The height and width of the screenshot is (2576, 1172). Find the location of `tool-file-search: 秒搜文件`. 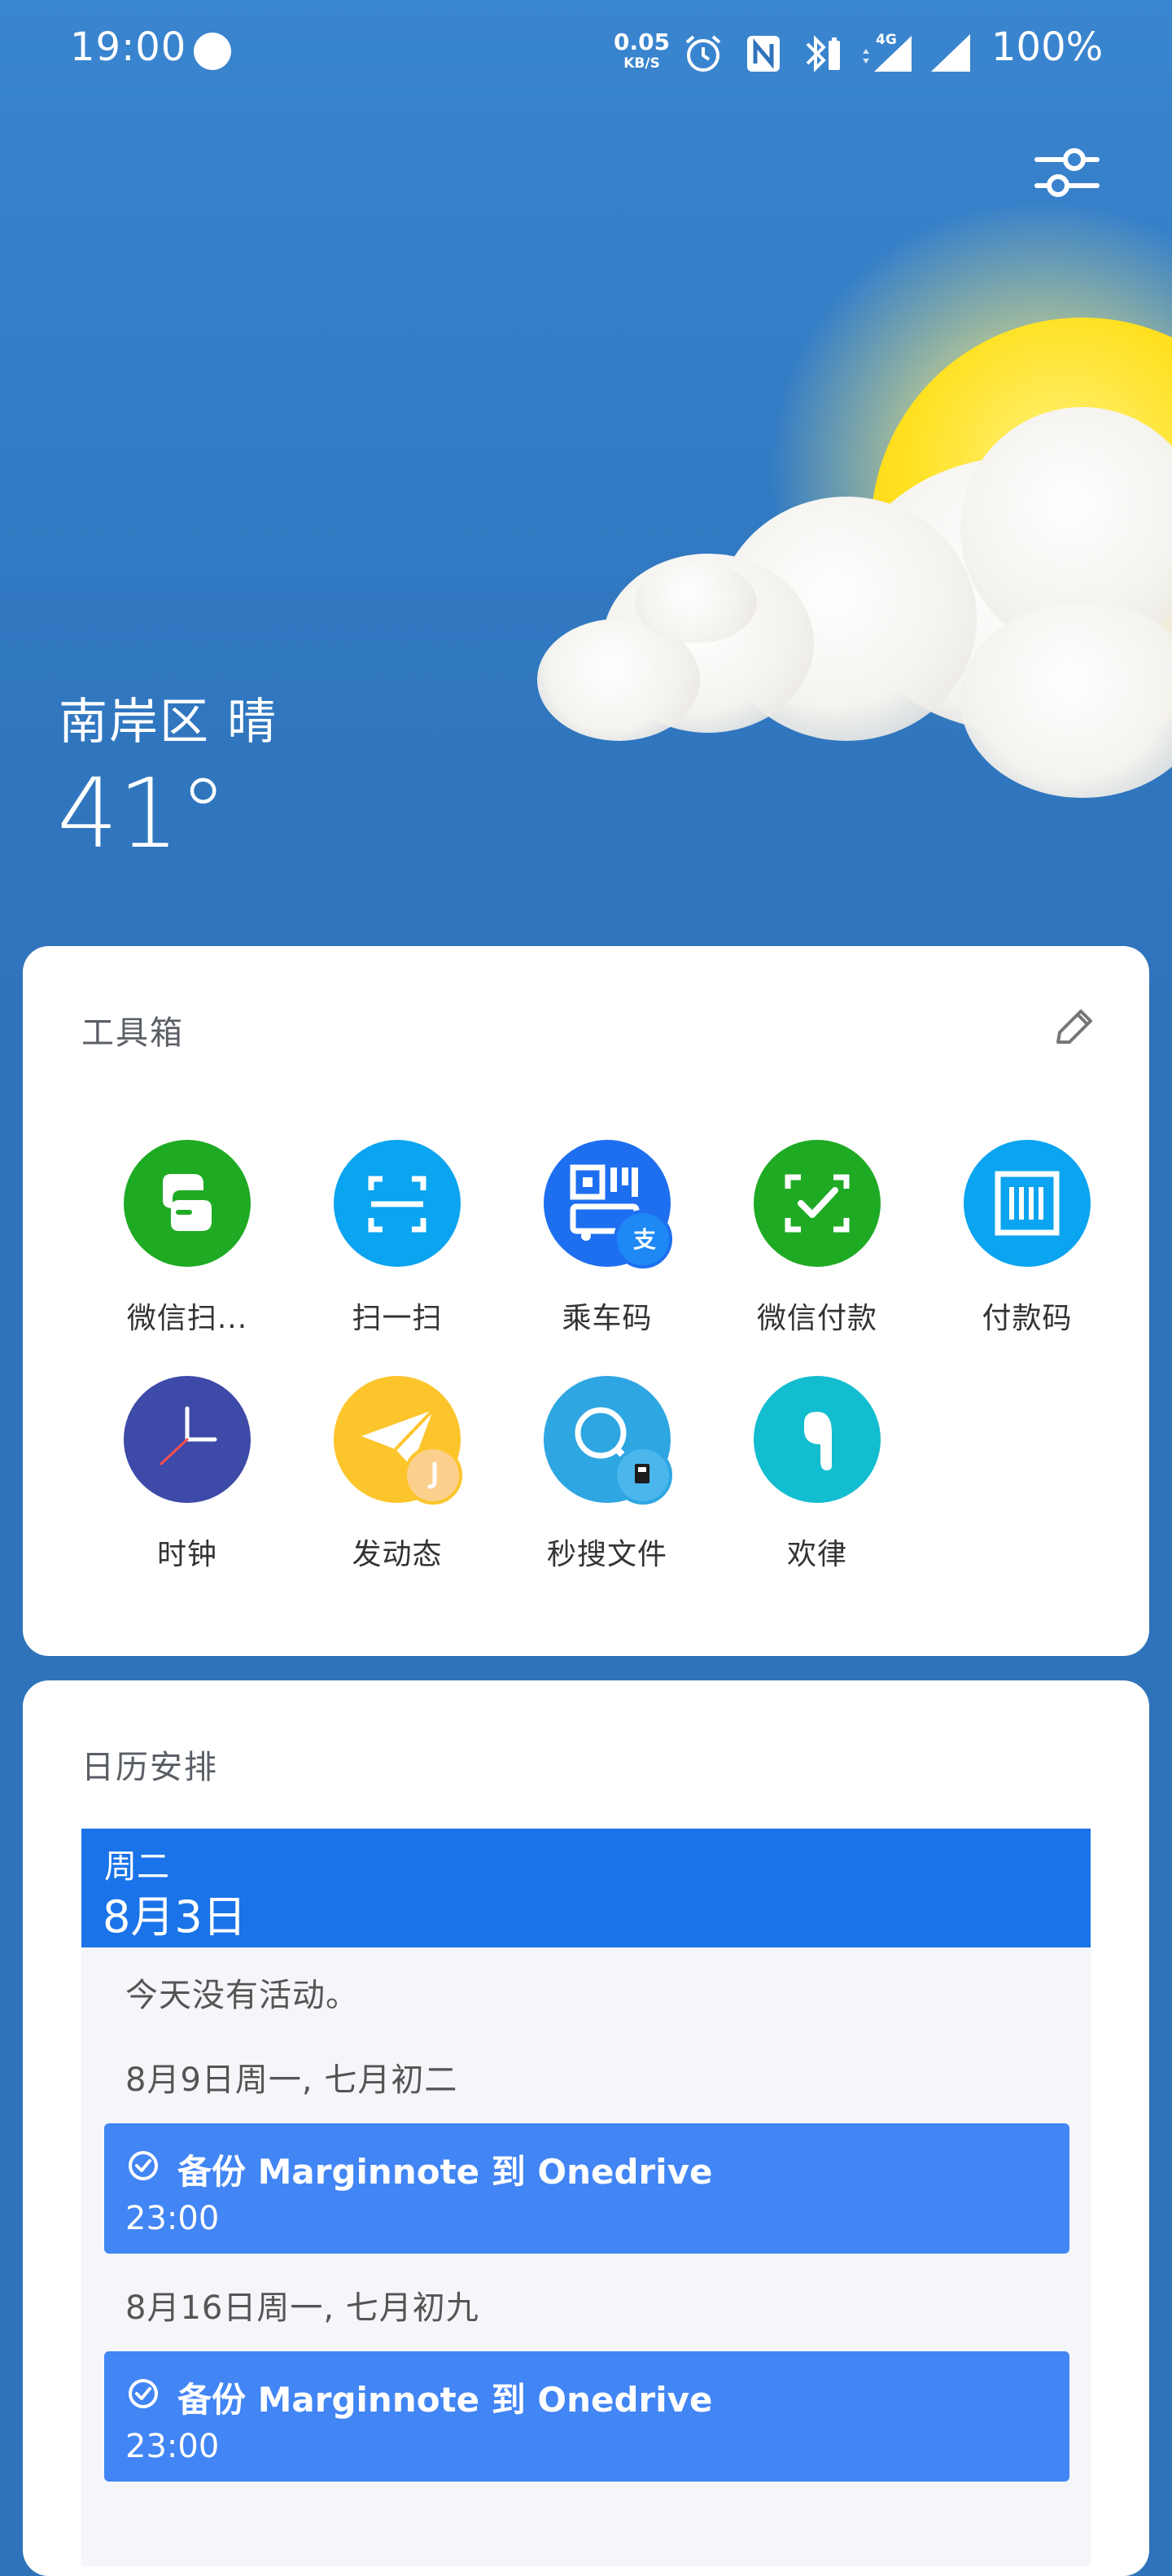

tool-file-search: 秒搜文件 is located at coordinates (607, 1474).